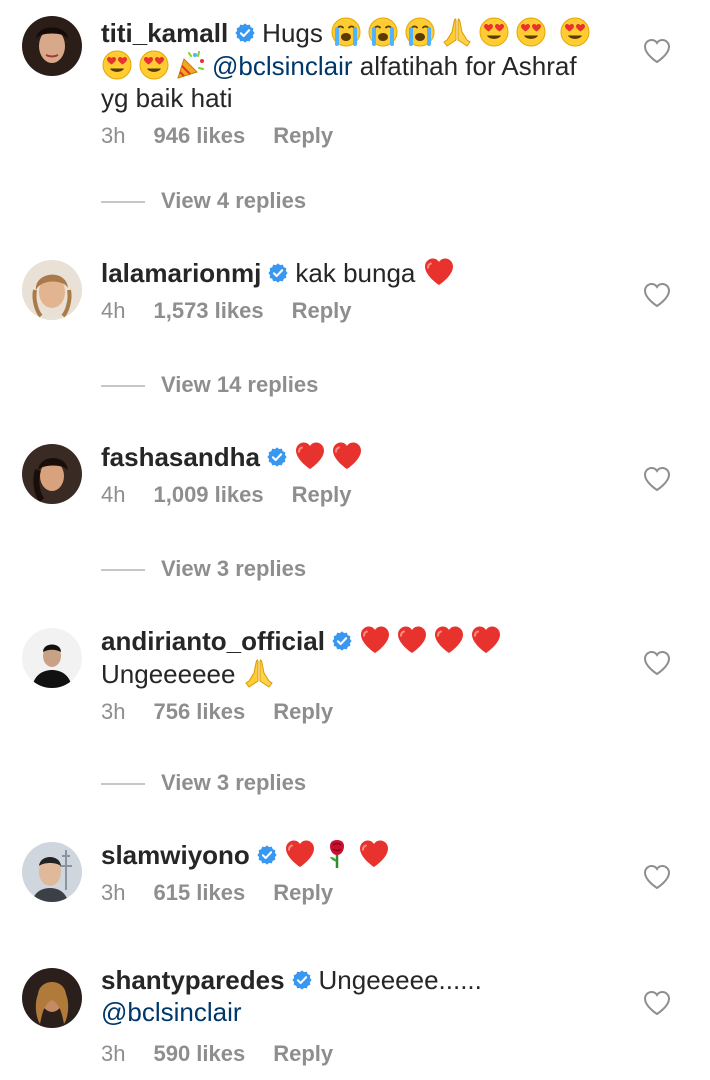  I want to click on comment-text: fashasandha, so click(356, 456).